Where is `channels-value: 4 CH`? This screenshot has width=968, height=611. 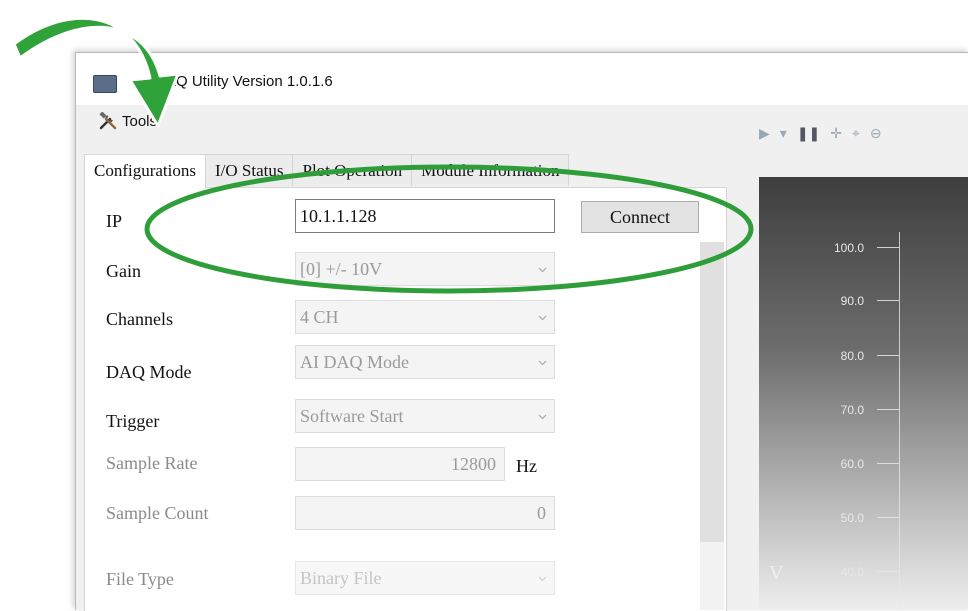 channels-value: 4 CH is located at coordinates (319, 317).